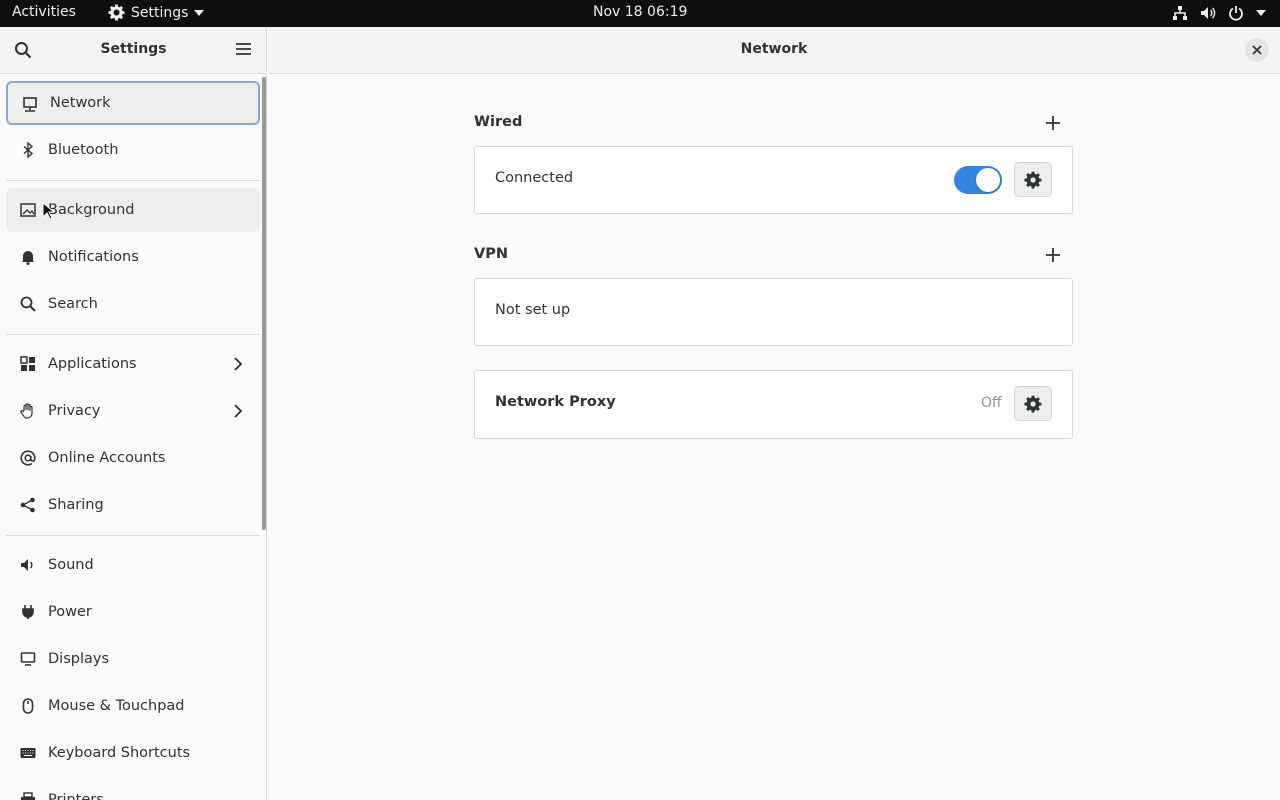 This screenshot has height=800, width=1280. Describe the element at coordinates (133, 789) in the screenshot. I see `sidebar-item-printers: Printers` at that location.